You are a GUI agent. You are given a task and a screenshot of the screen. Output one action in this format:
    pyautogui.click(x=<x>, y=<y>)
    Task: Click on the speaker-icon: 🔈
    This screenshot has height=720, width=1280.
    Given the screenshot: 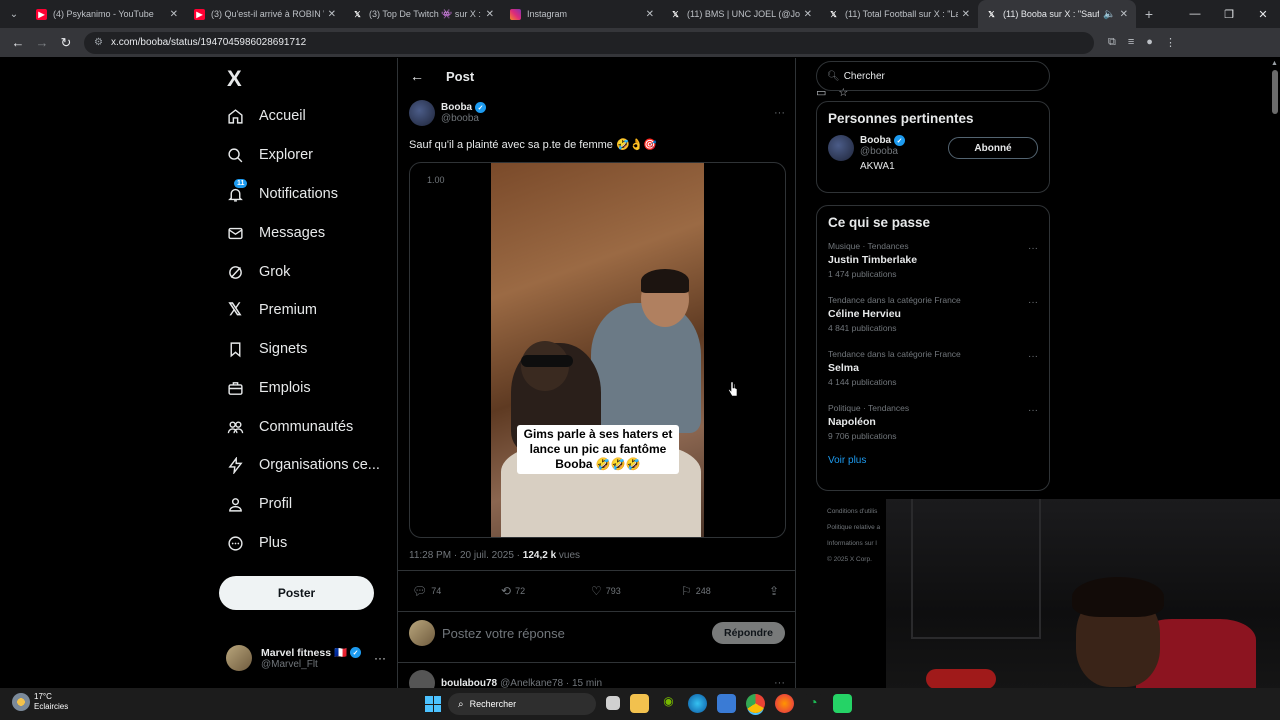 What is the action you would take?
    pyautogui.click(x=1109, y=14)
    